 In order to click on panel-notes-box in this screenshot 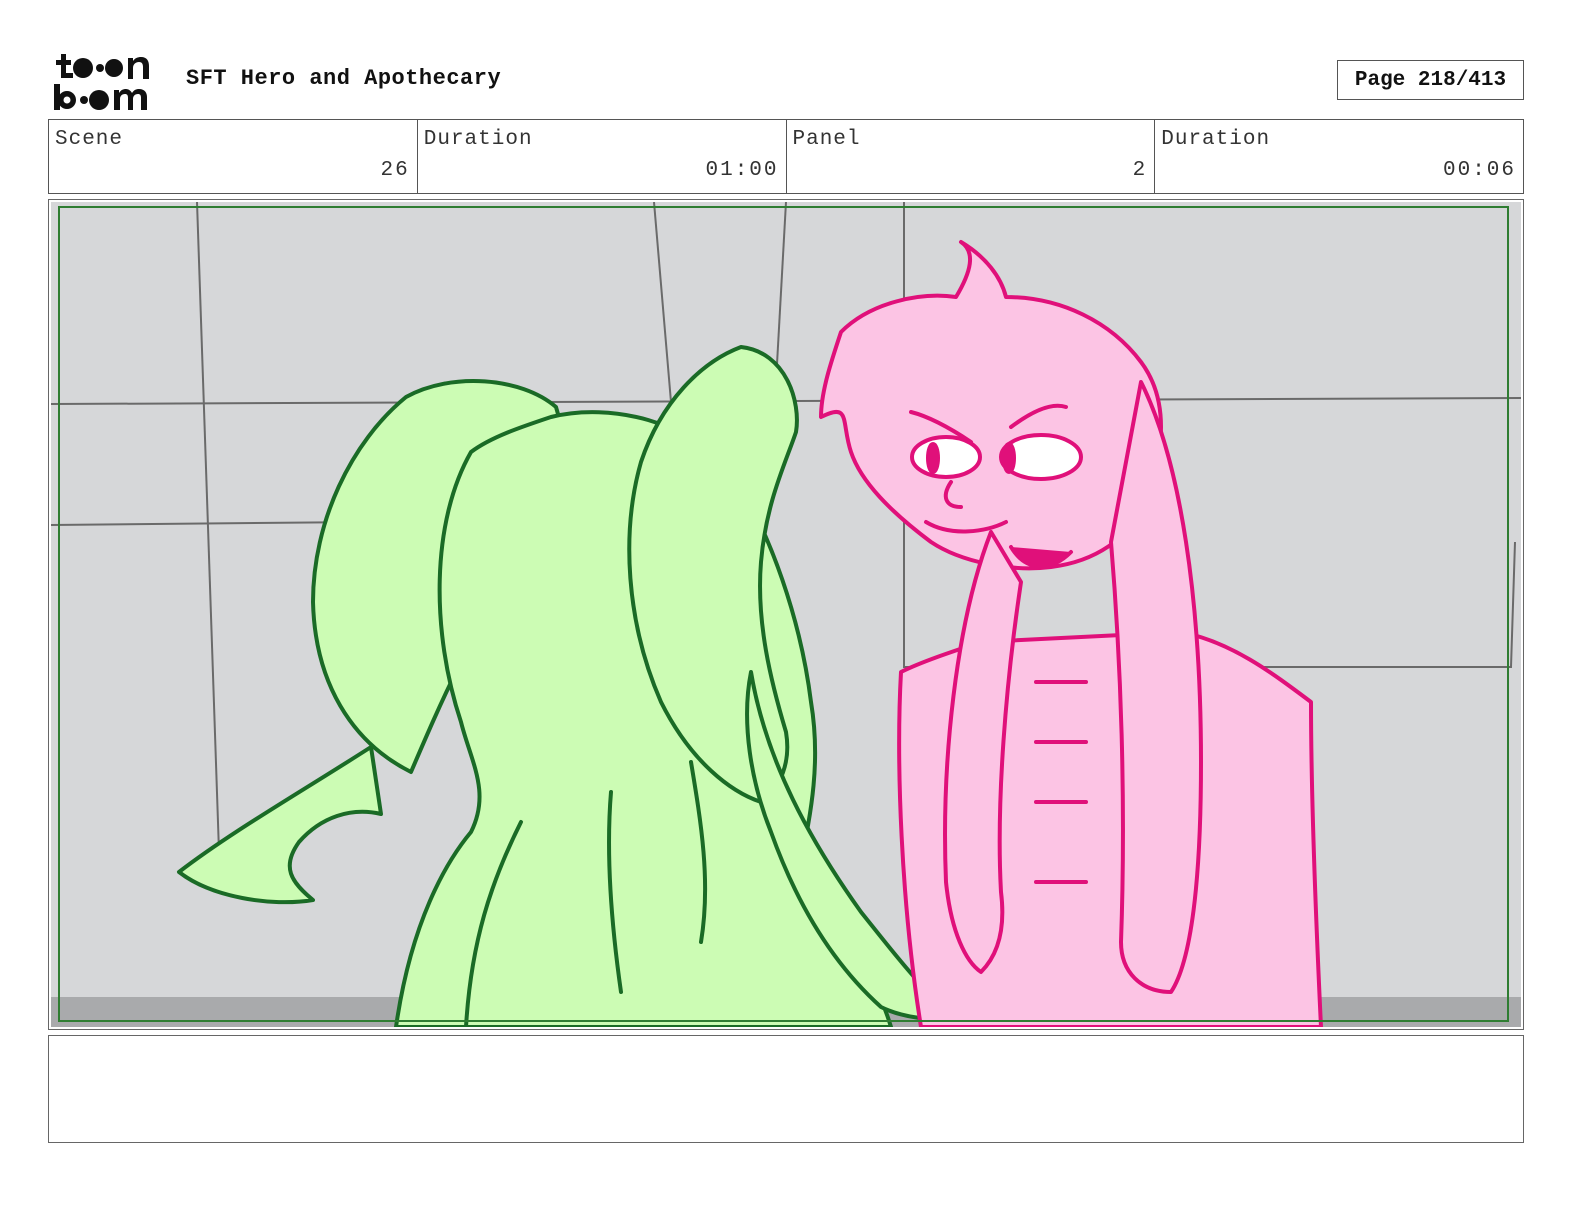, I will do `click(786, 1089)`.